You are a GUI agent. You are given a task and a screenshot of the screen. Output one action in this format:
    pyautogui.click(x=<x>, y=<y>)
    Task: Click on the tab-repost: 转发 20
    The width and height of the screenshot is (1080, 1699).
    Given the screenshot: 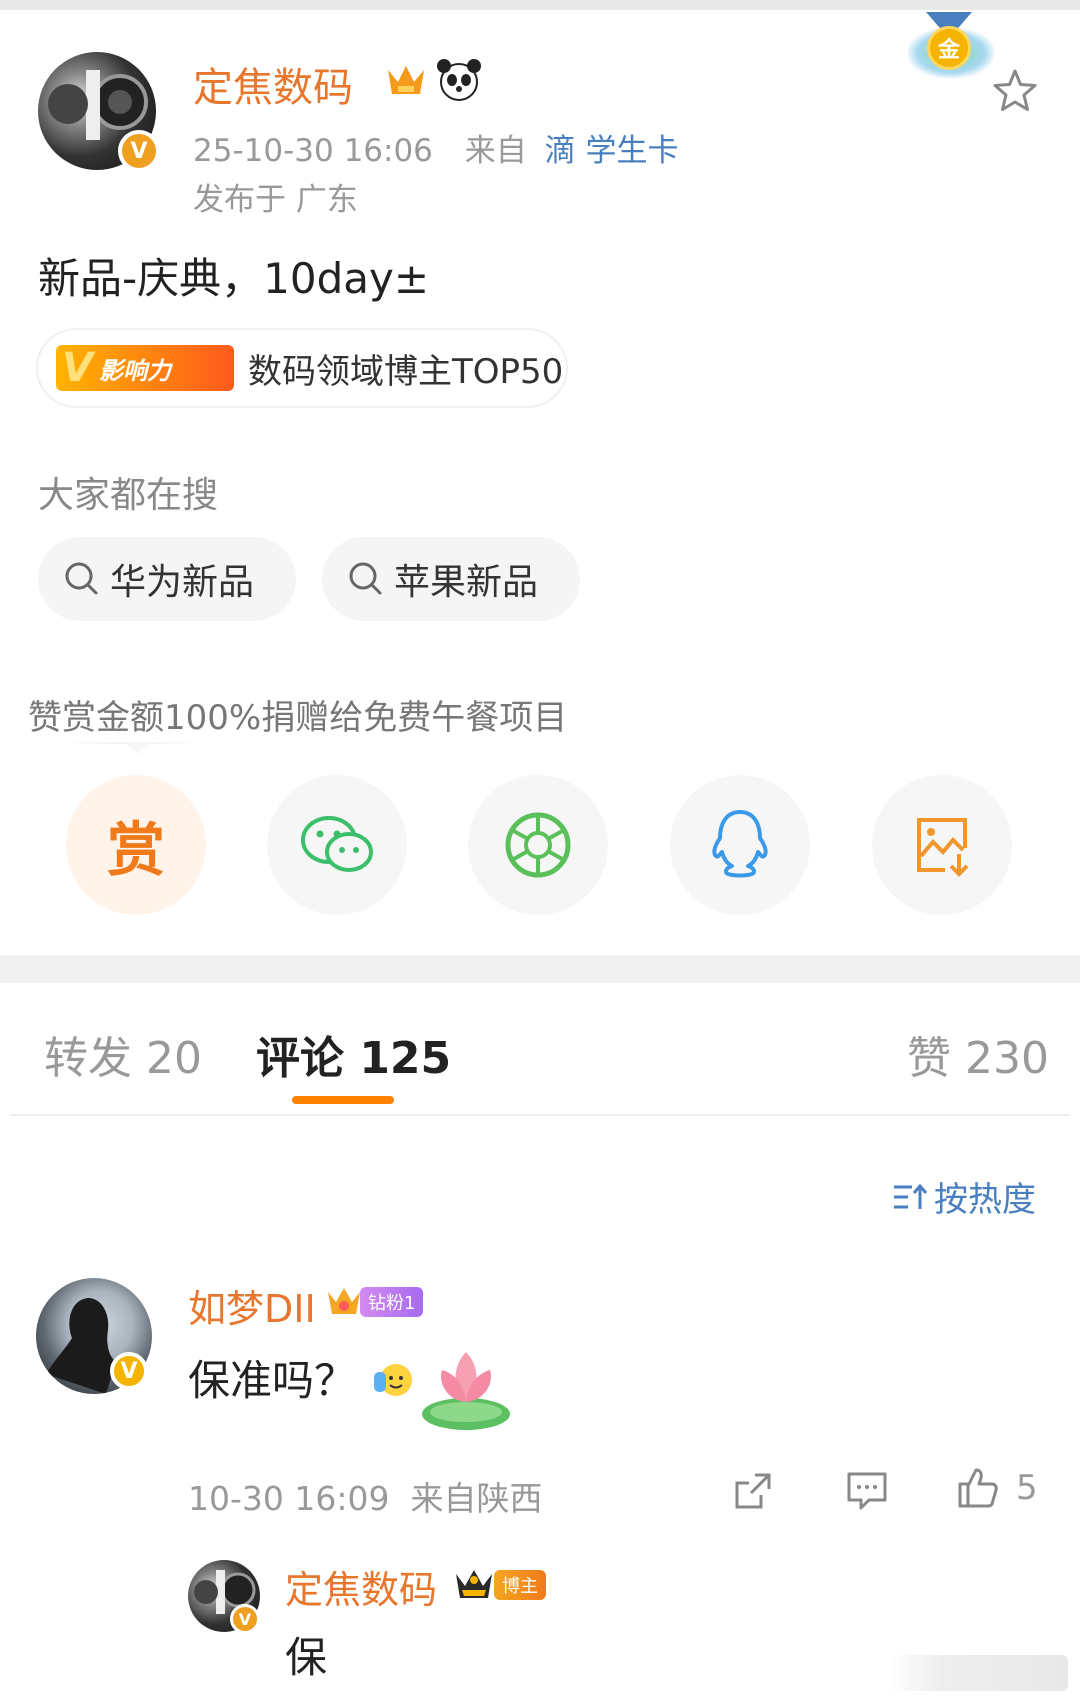 What is the action you would take?
    pyautogui.click(x=123, y=1054)
    